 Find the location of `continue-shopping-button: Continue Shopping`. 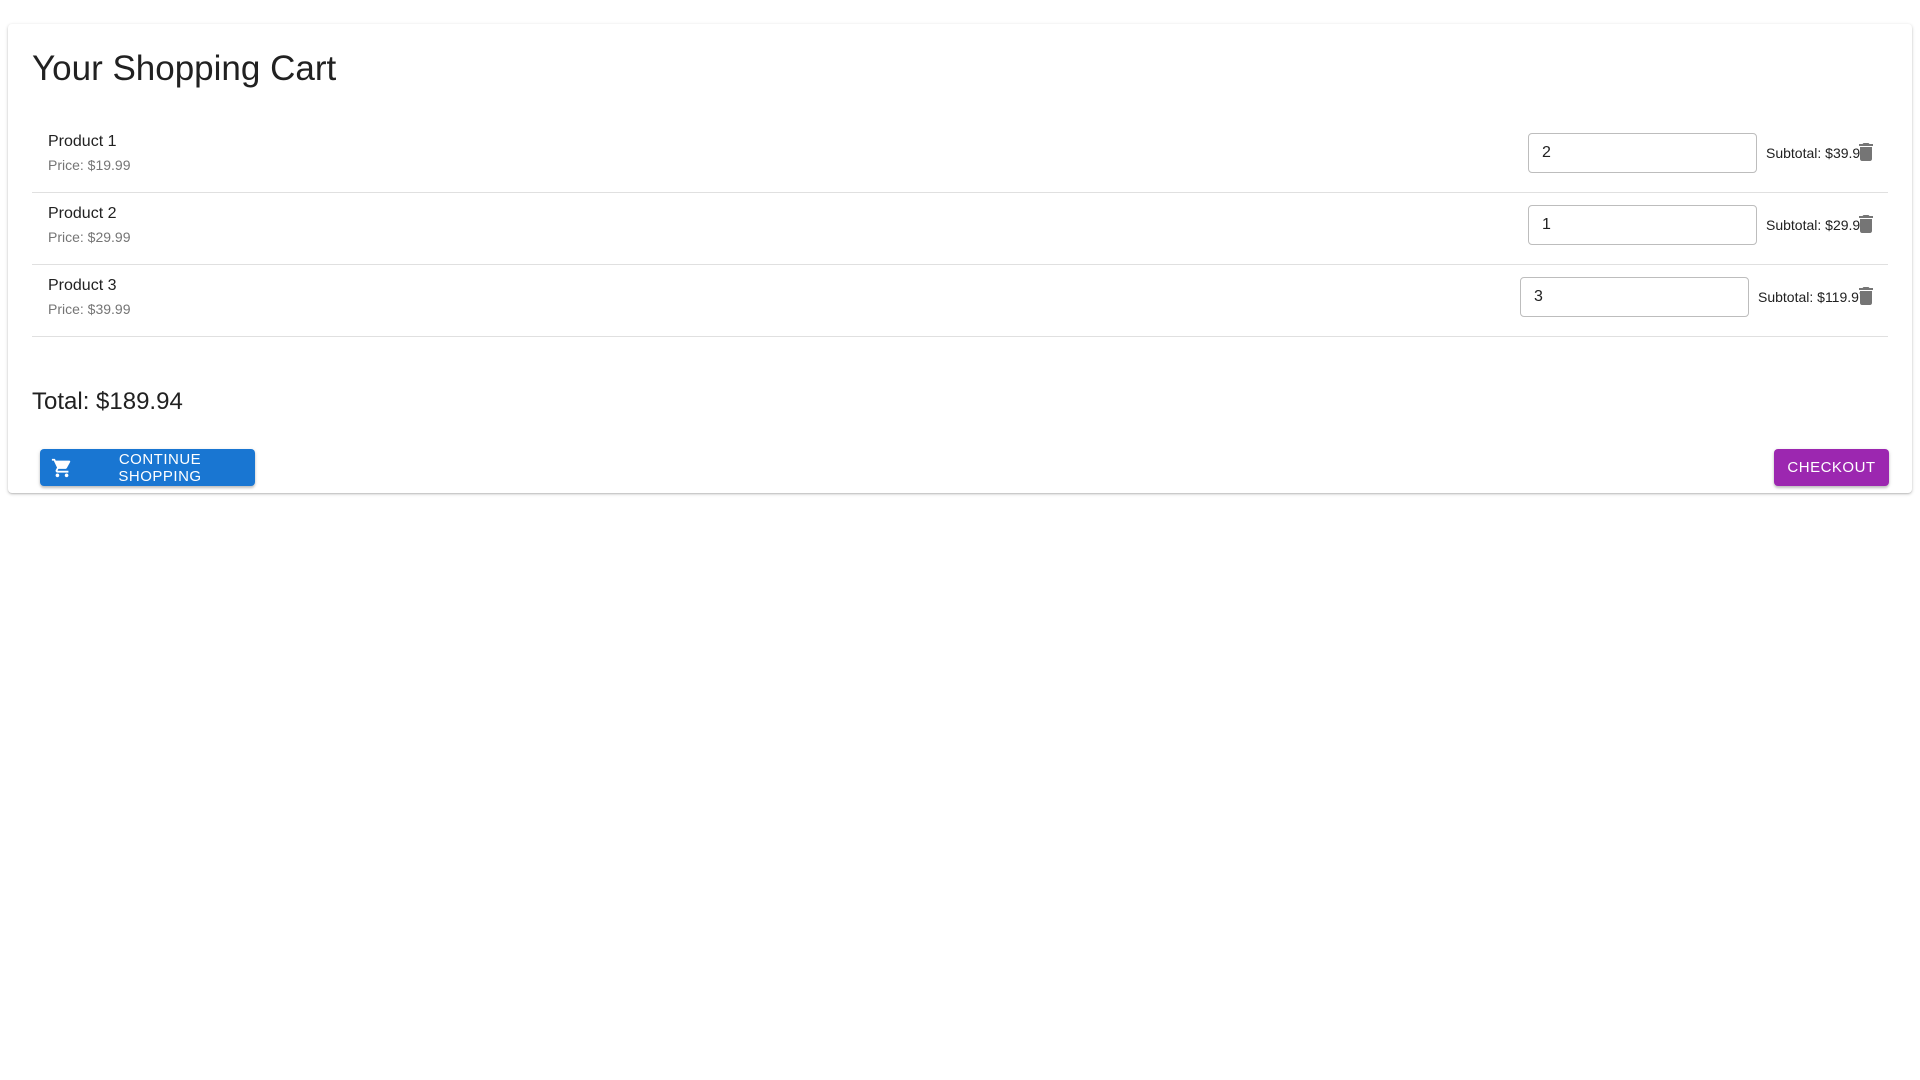

continue-shopping-button: Continue Shopping is located at coordinates (147, 467).